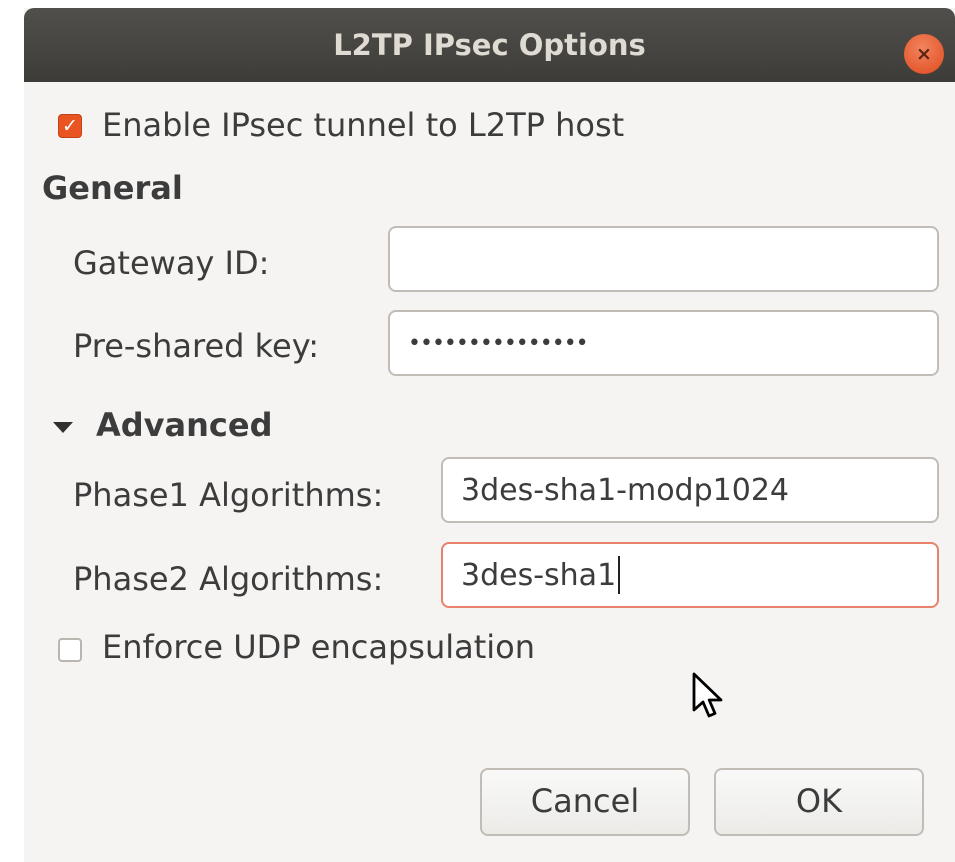 The height and width of the screenshot is (862, 955). I want to click on phase1-value: 3des-sha1-modp1024, so click(625, 490).